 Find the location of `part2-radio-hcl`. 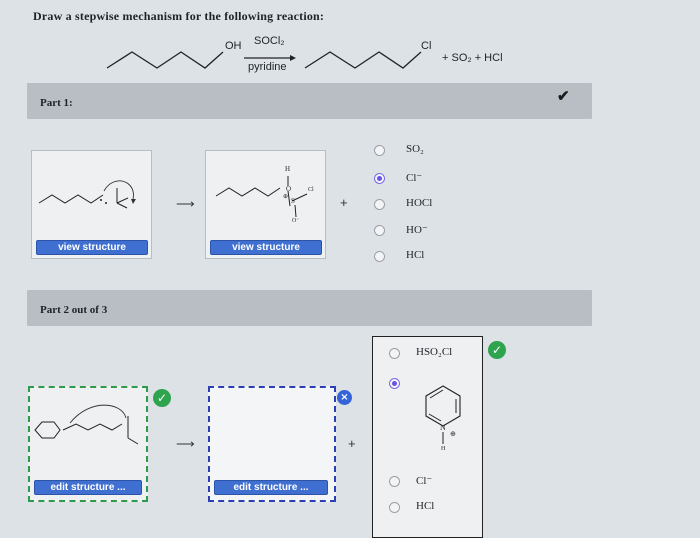

part2-radio-hcl is located at coordinates (394, 507).